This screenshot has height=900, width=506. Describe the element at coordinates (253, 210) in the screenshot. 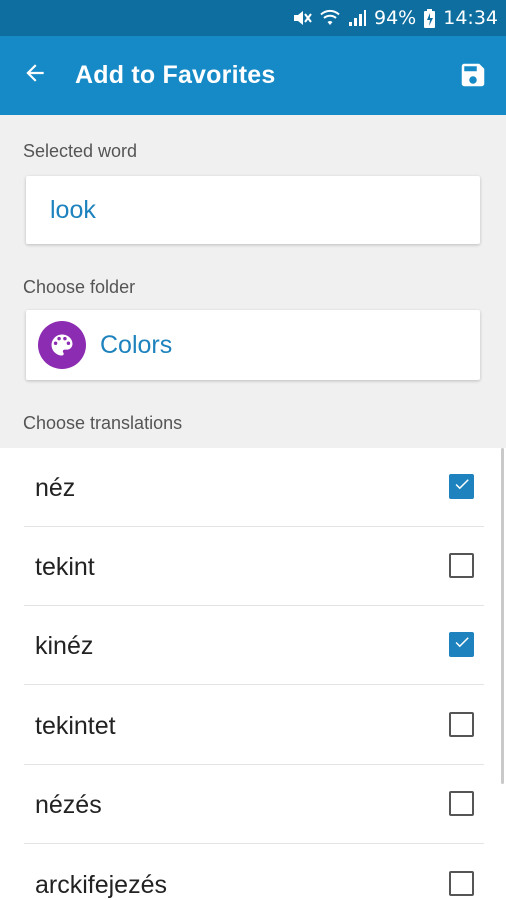

I see `selected-word-card: look` at that location.